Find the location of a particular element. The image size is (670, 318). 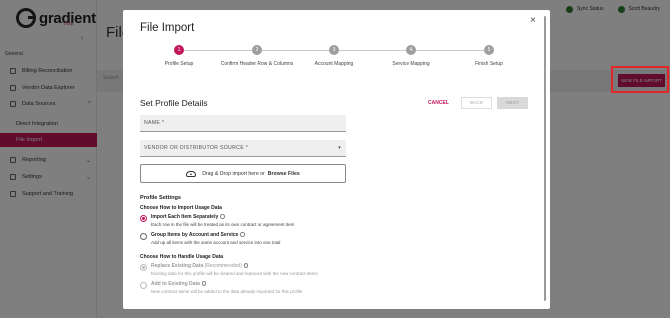

dropdown-arrow-icon: ▾ is located at coordinates (339, 148).